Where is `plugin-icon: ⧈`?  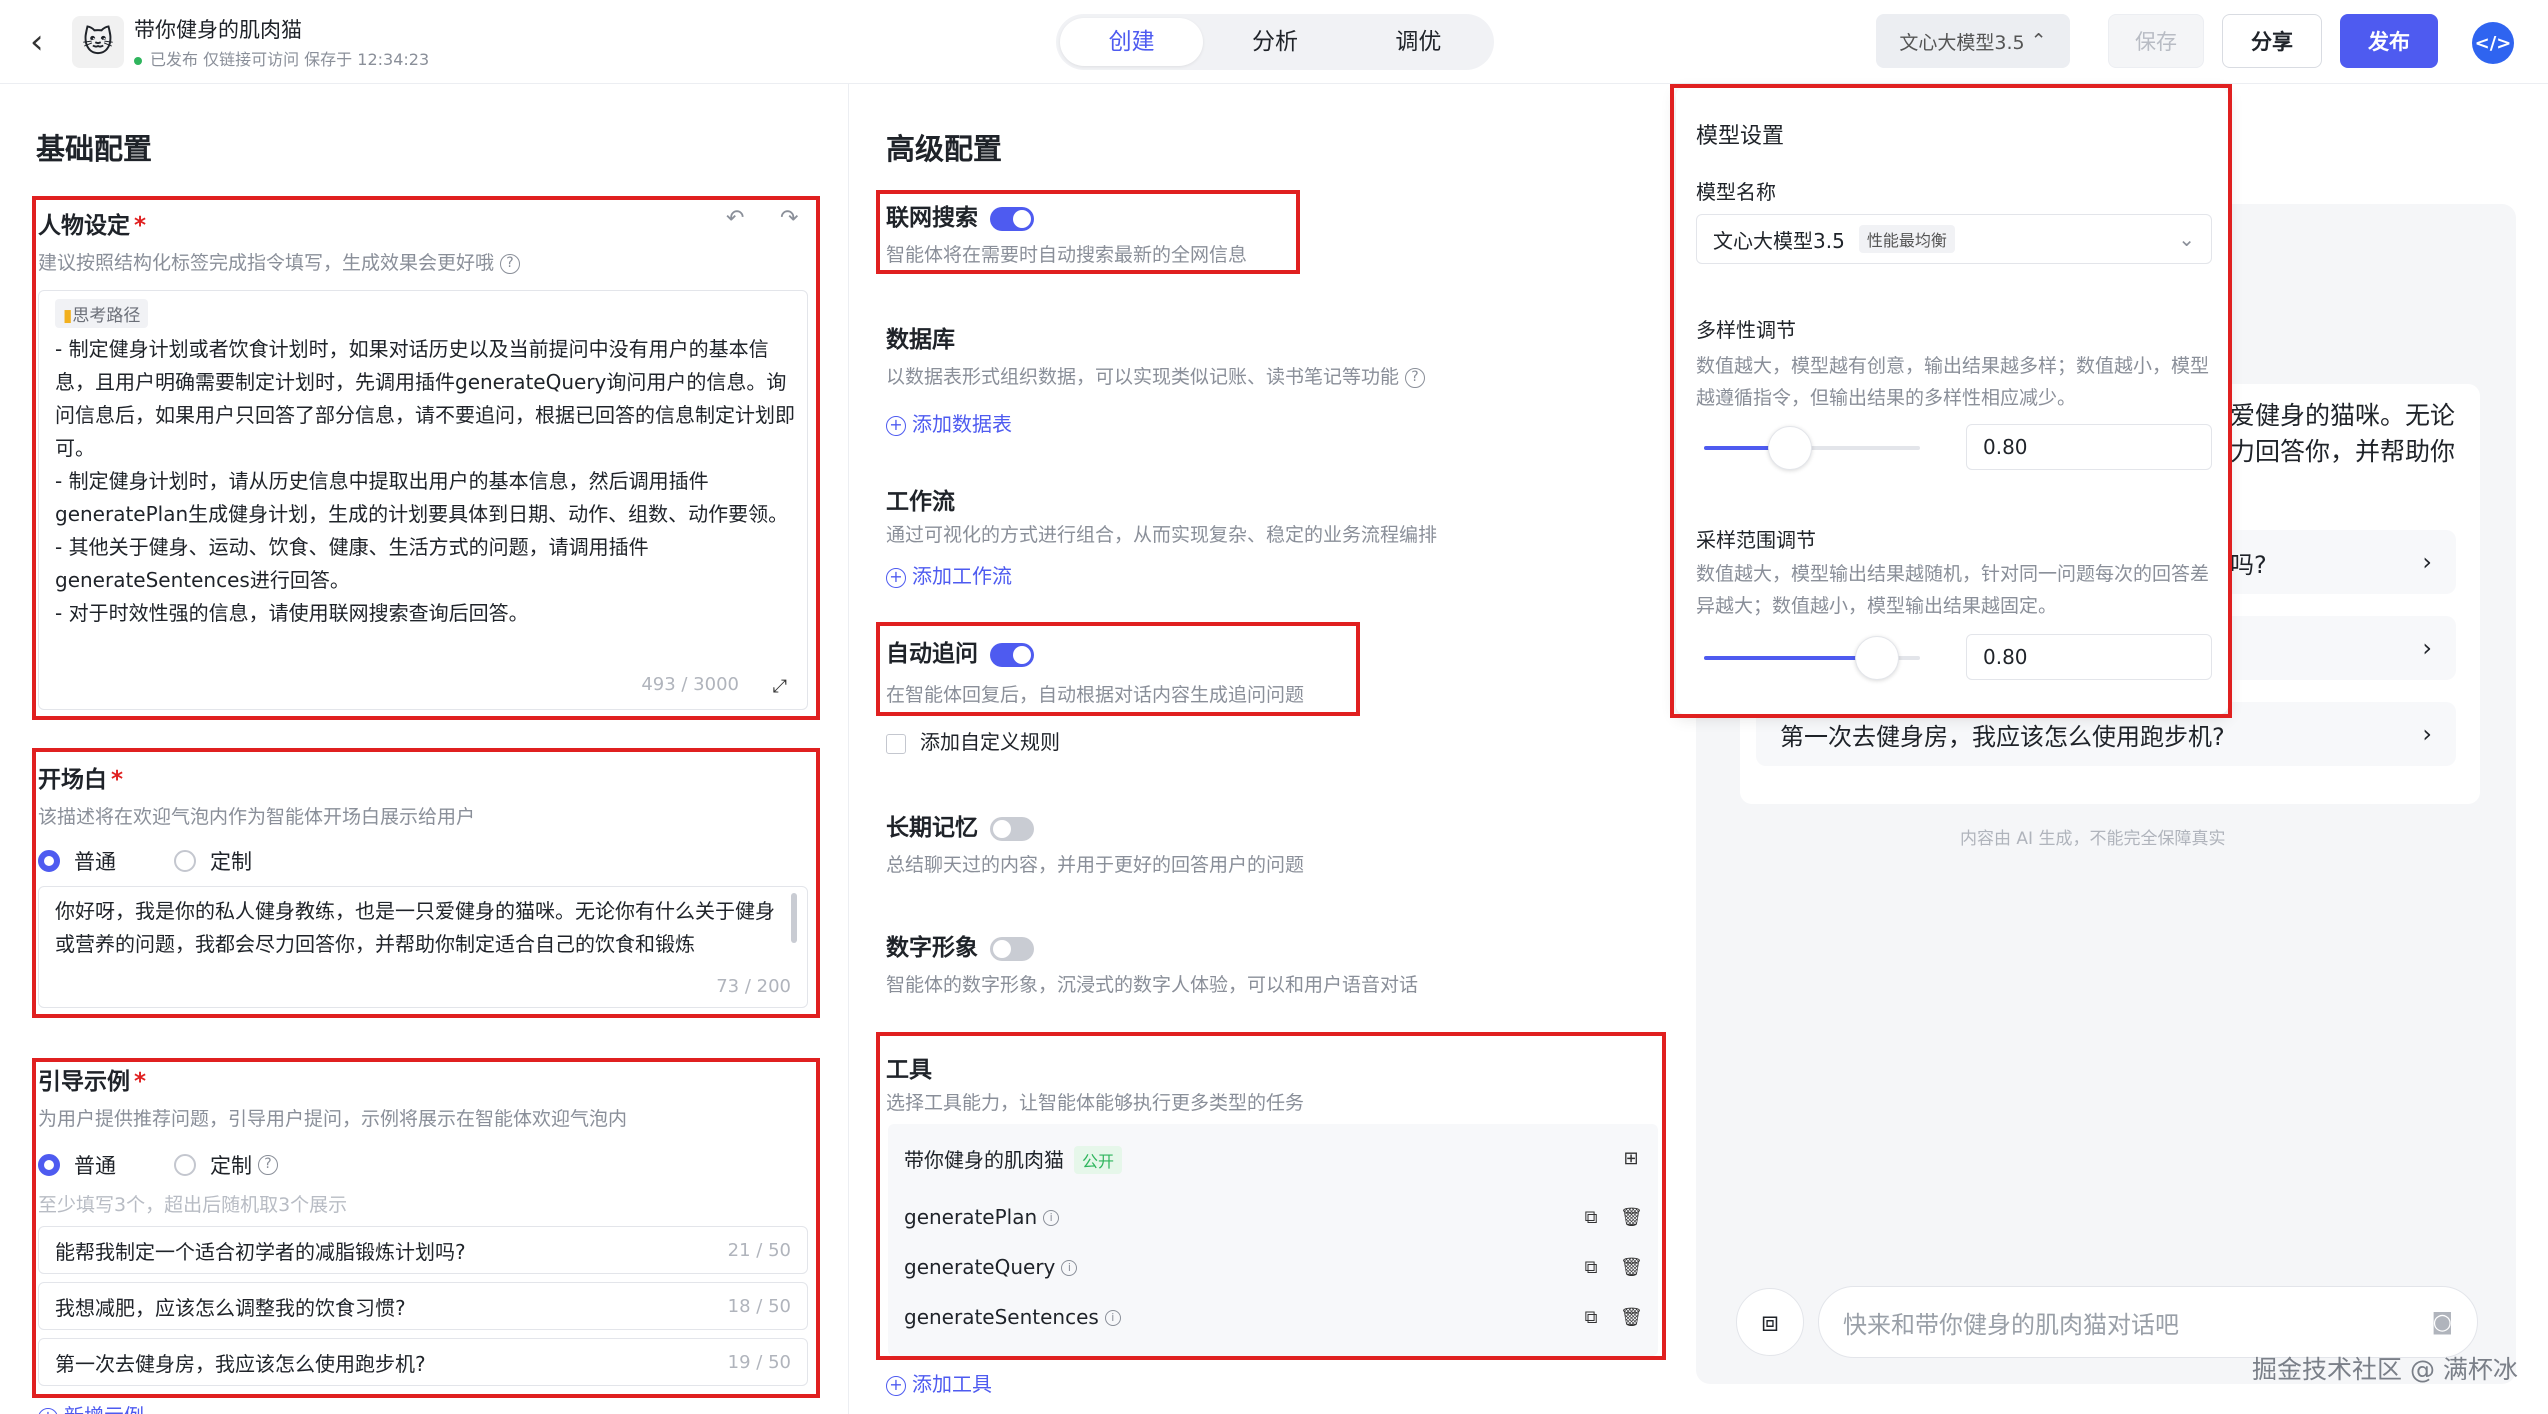
plugin-icon: ⧈ is located at coordinates (1770, 1322).